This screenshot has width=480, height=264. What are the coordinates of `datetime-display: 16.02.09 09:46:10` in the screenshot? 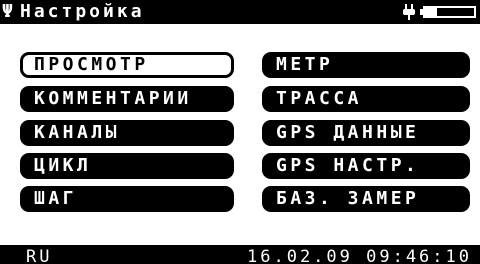 It's located at (359, 255).